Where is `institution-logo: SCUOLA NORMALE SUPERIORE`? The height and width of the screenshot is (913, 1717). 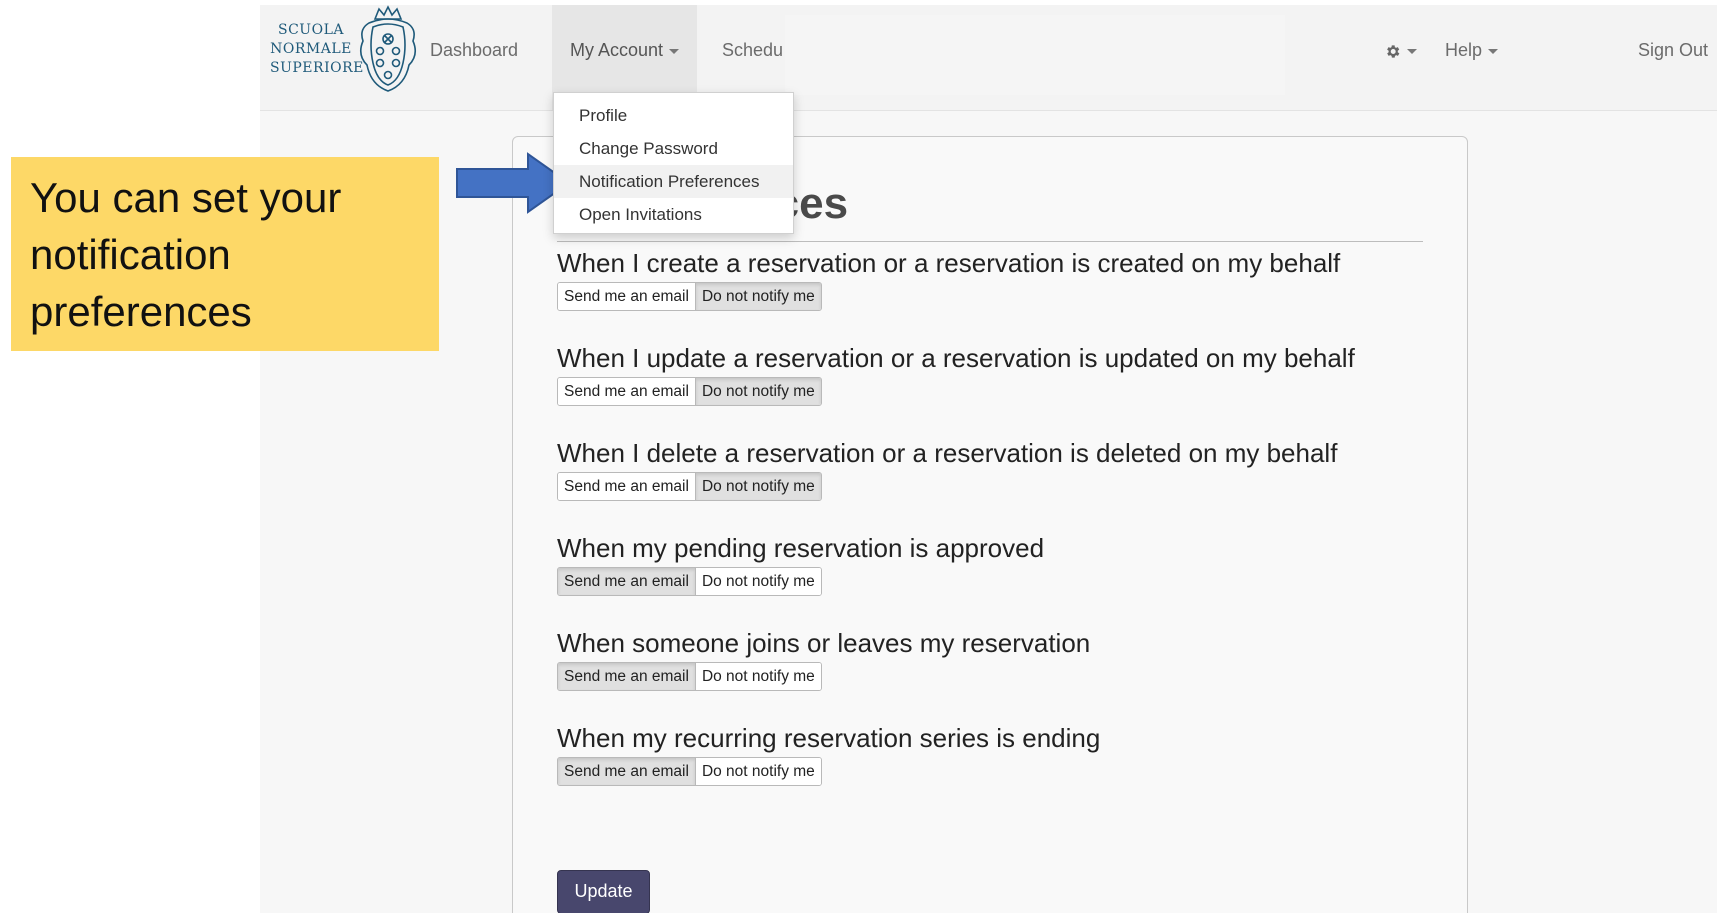
institution-logo: SCUOLA NORMALE SUPERIORE is located at coordinates (345, 55).